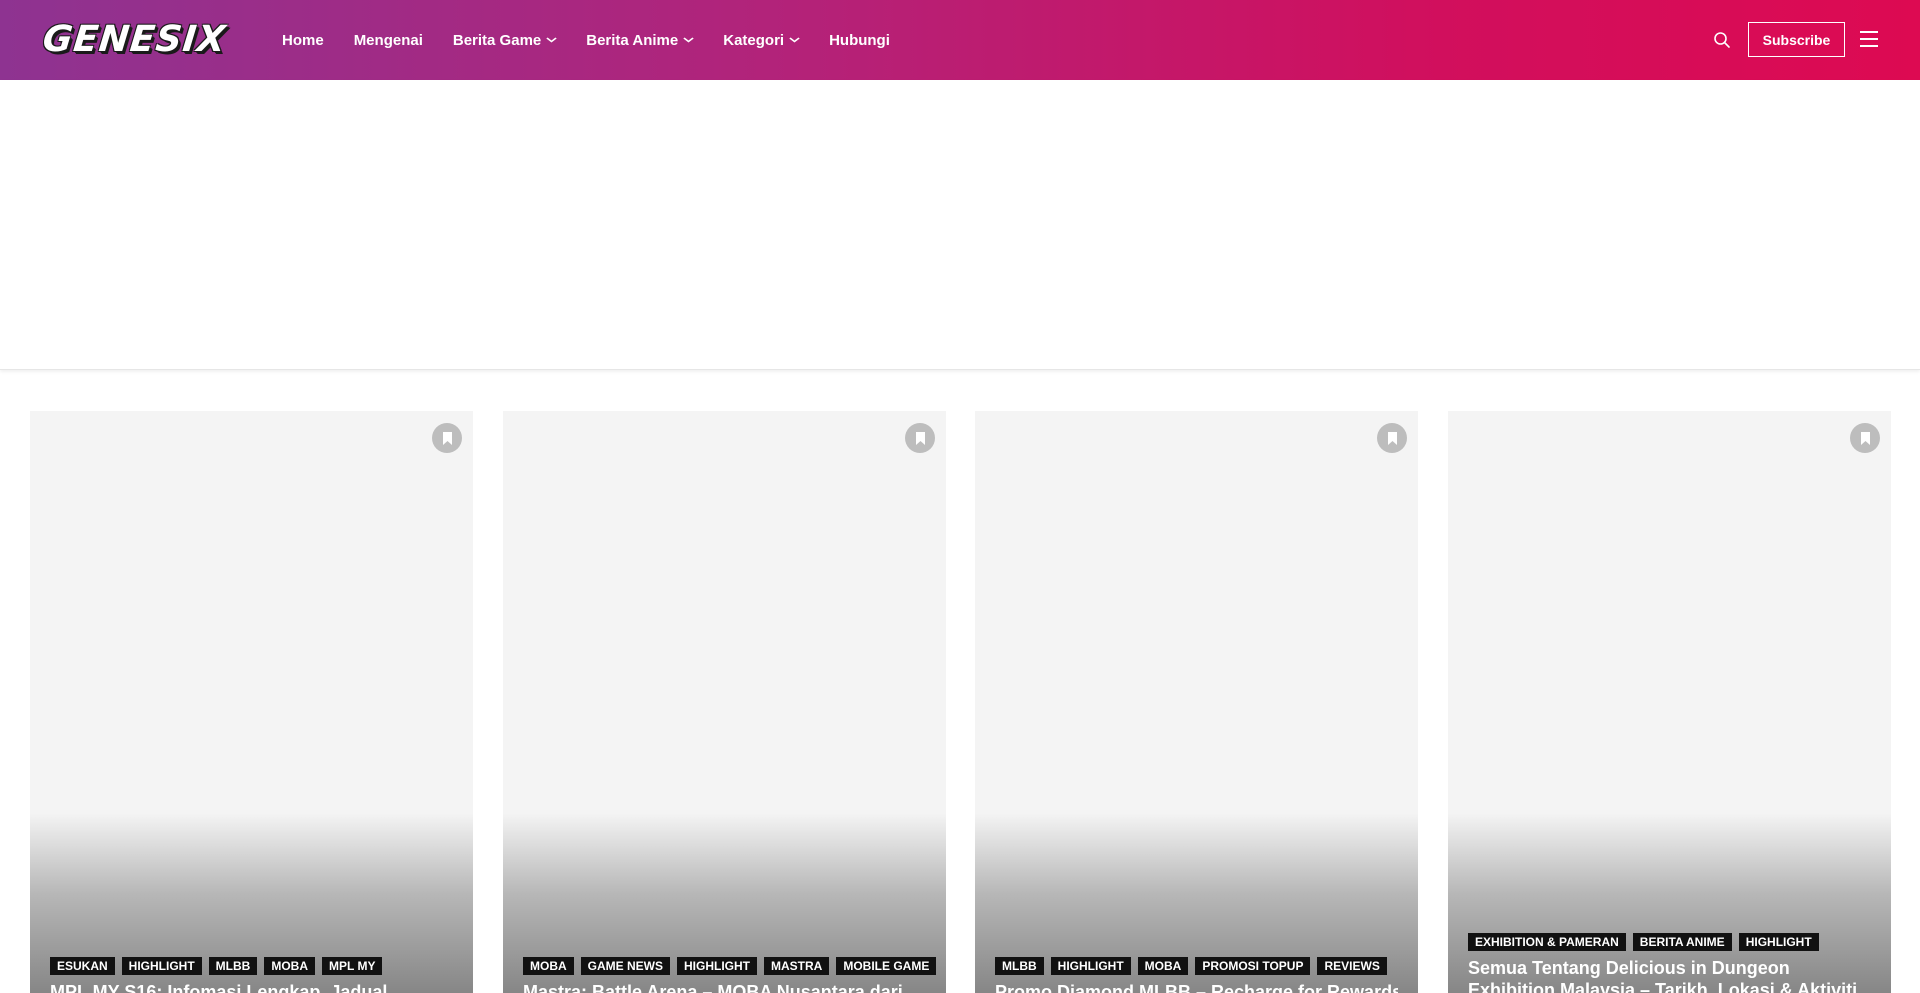  I want to click on nav-item-mengenai: Mengenai, so click(388, 40).